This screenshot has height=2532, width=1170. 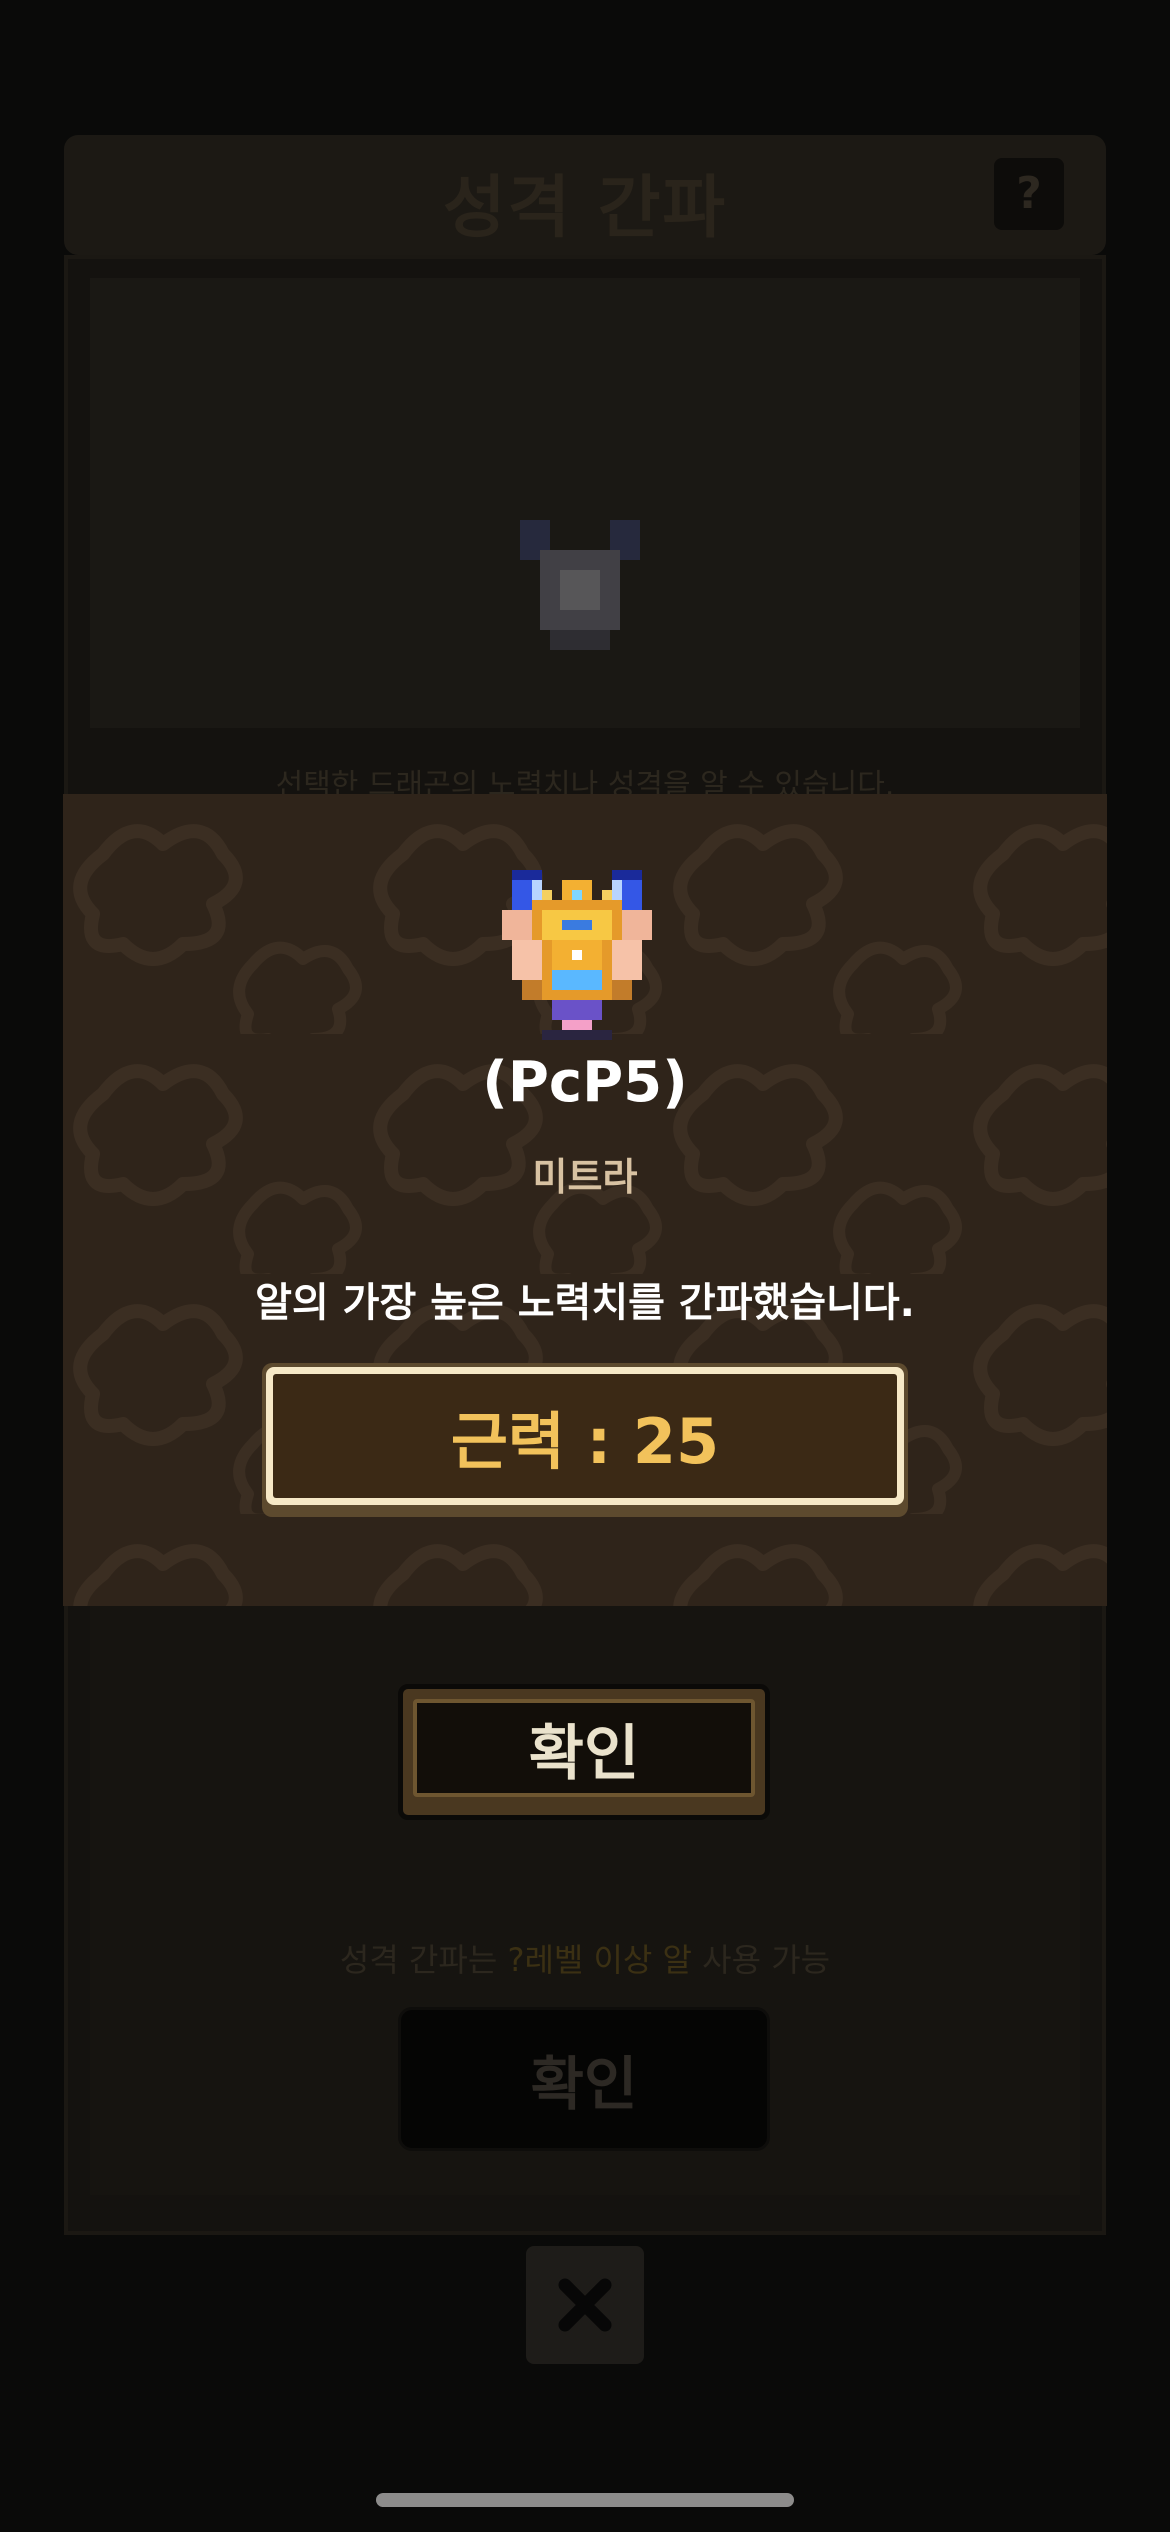 I want to click on close-button, so click(x=585, y=2305).